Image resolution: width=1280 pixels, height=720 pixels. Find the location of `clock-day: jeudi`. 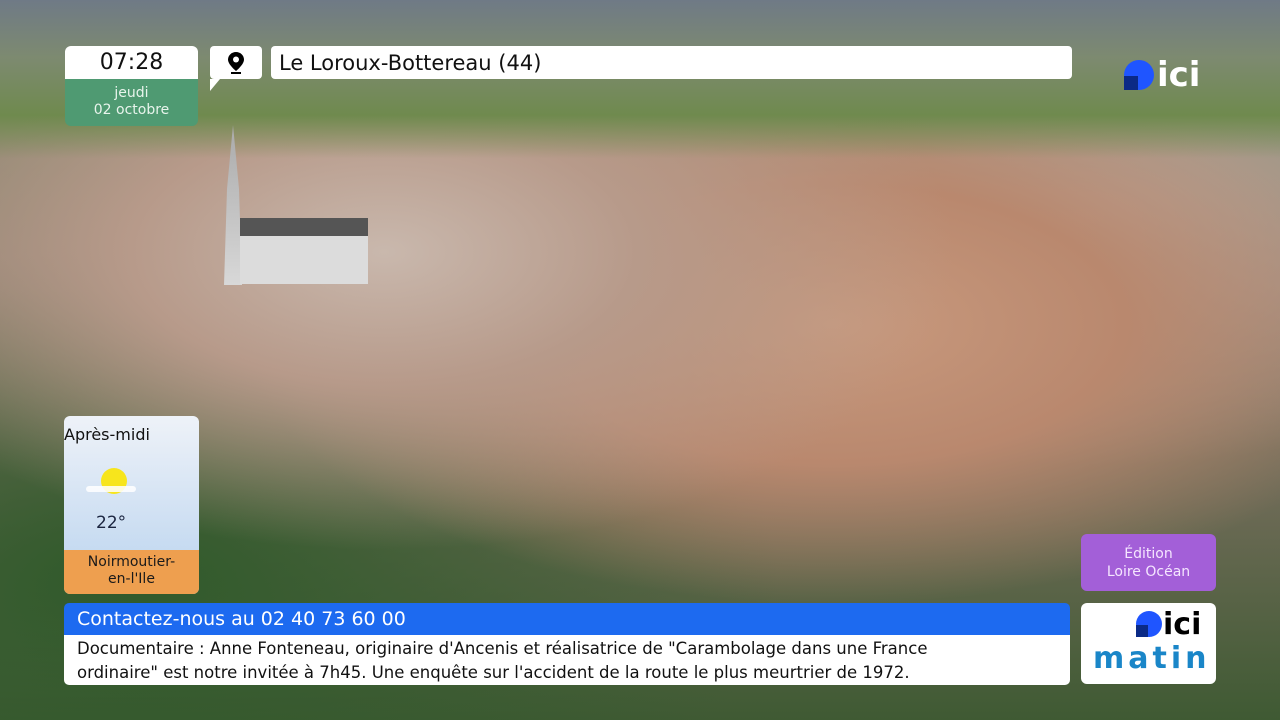

clock-day: jeudi is located at coordinates (131, 93).